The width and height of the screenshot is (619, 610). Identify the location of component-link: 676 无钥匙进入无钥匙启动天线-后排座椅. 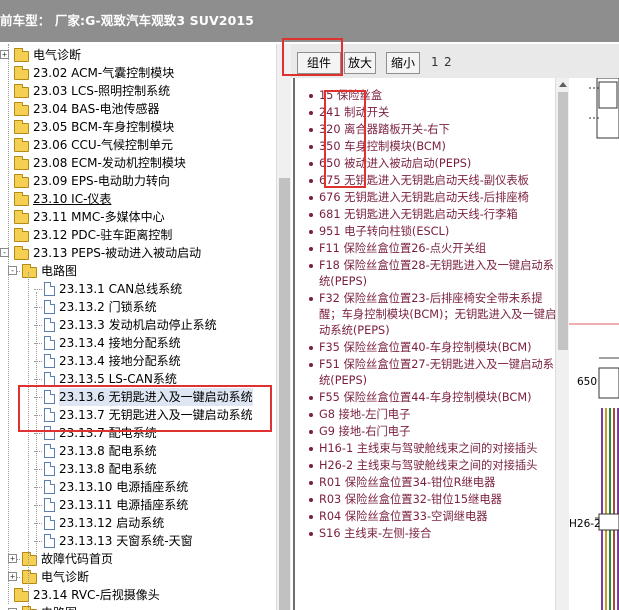
(433, 198).